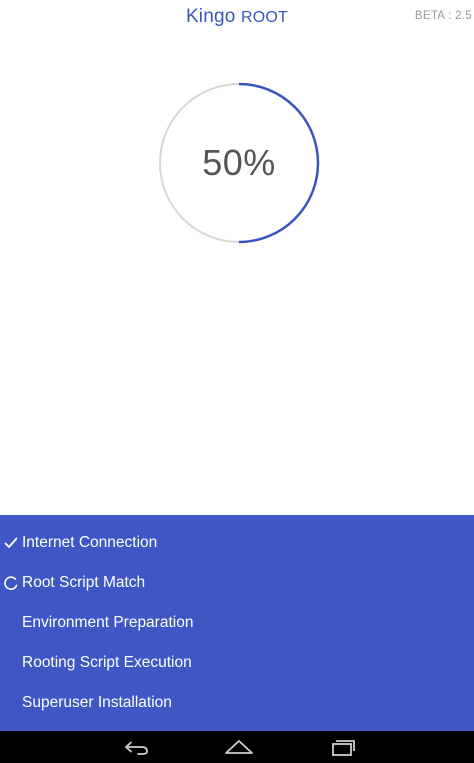 This screenshot has height=763, width=474. What do you see at coordinates (90, 542) in the screenshot?
I see `step-label: Internet Connection` at bounding box center [90, 542].